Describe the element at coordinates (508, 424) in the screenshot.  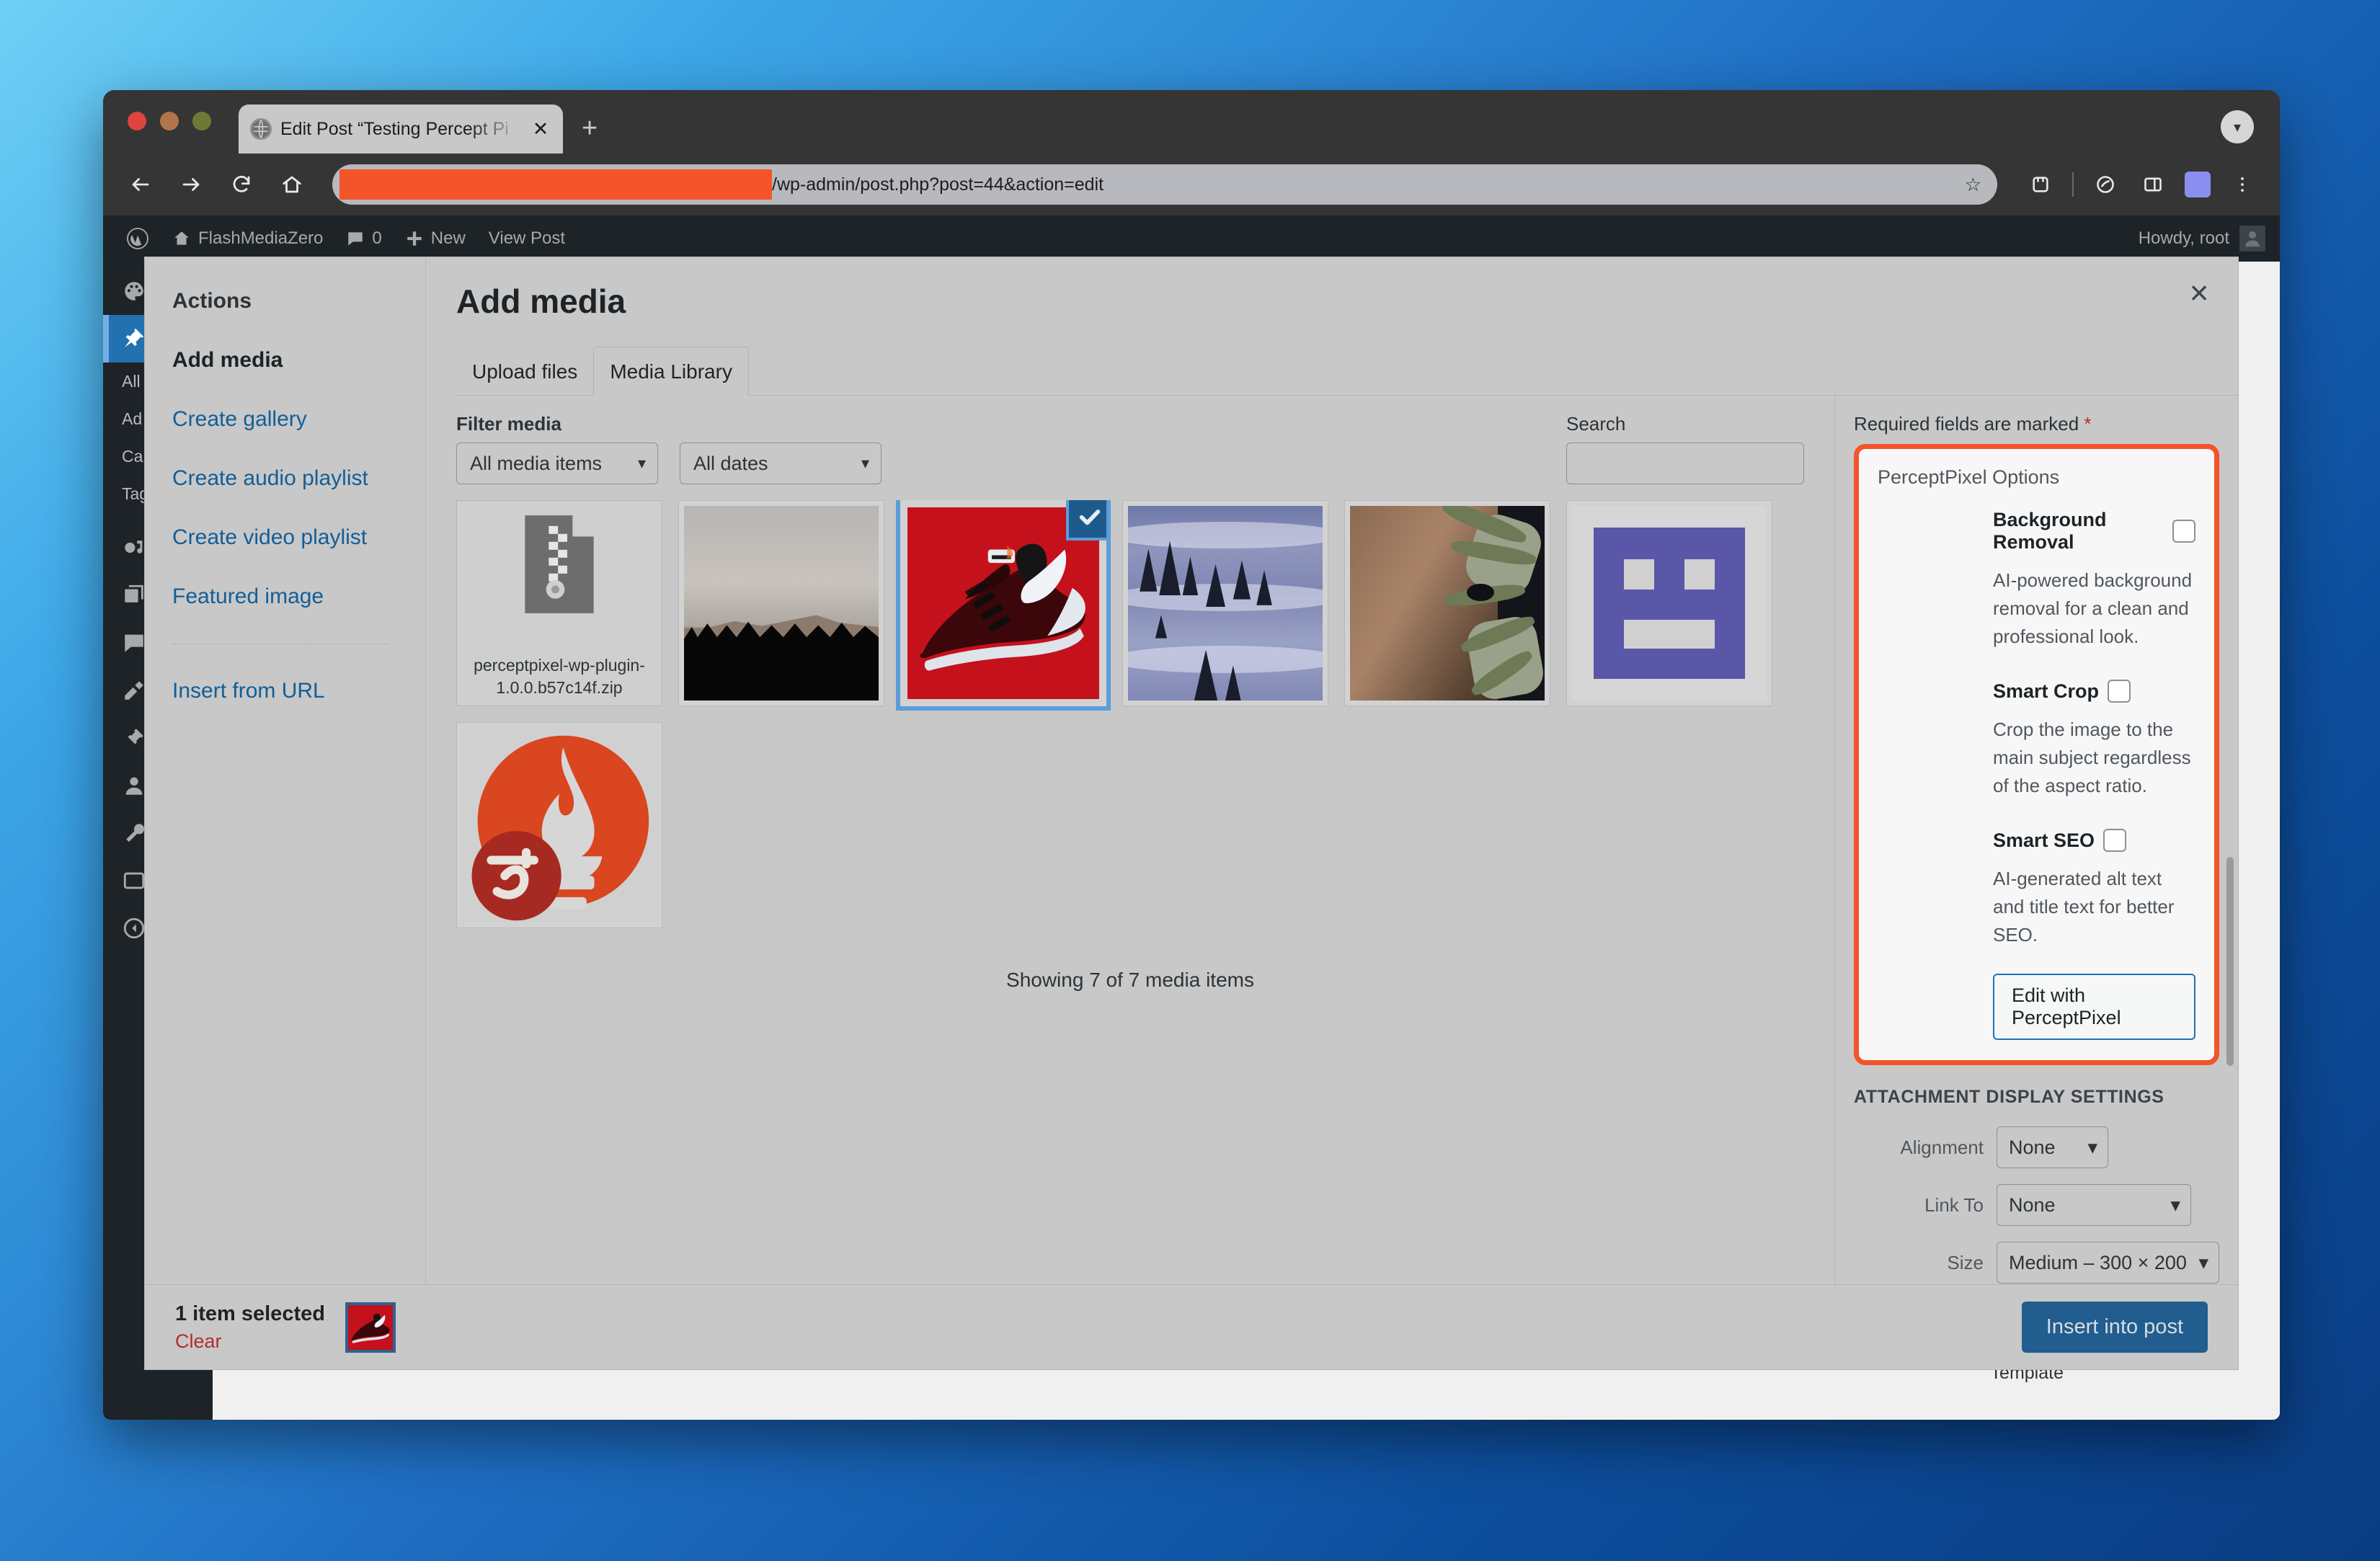
I see `filter-media-label: Filter media` at that location.